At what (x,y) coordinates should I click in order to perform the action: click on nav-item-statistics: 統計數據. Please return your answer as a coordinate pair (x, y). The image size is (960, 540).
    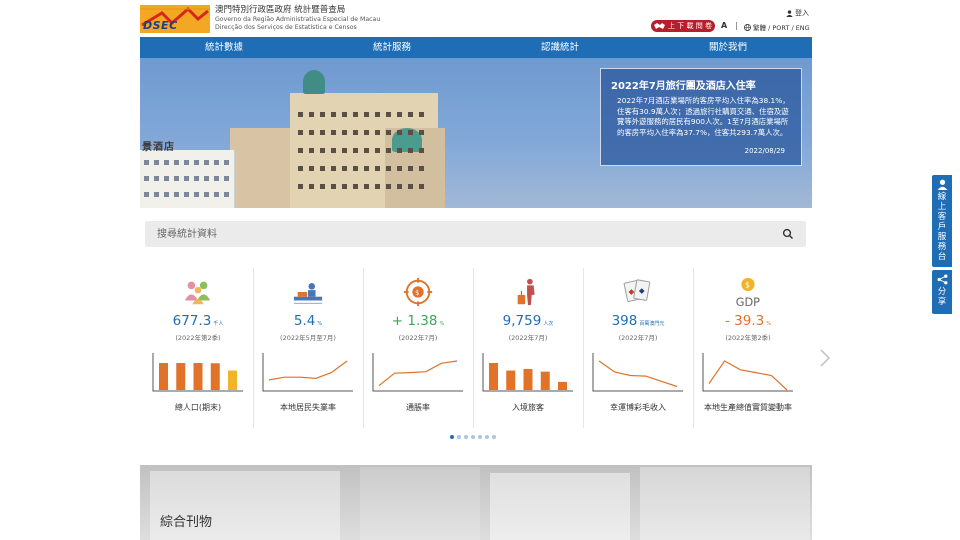
    Looking at the image, I should click on (224, 47).